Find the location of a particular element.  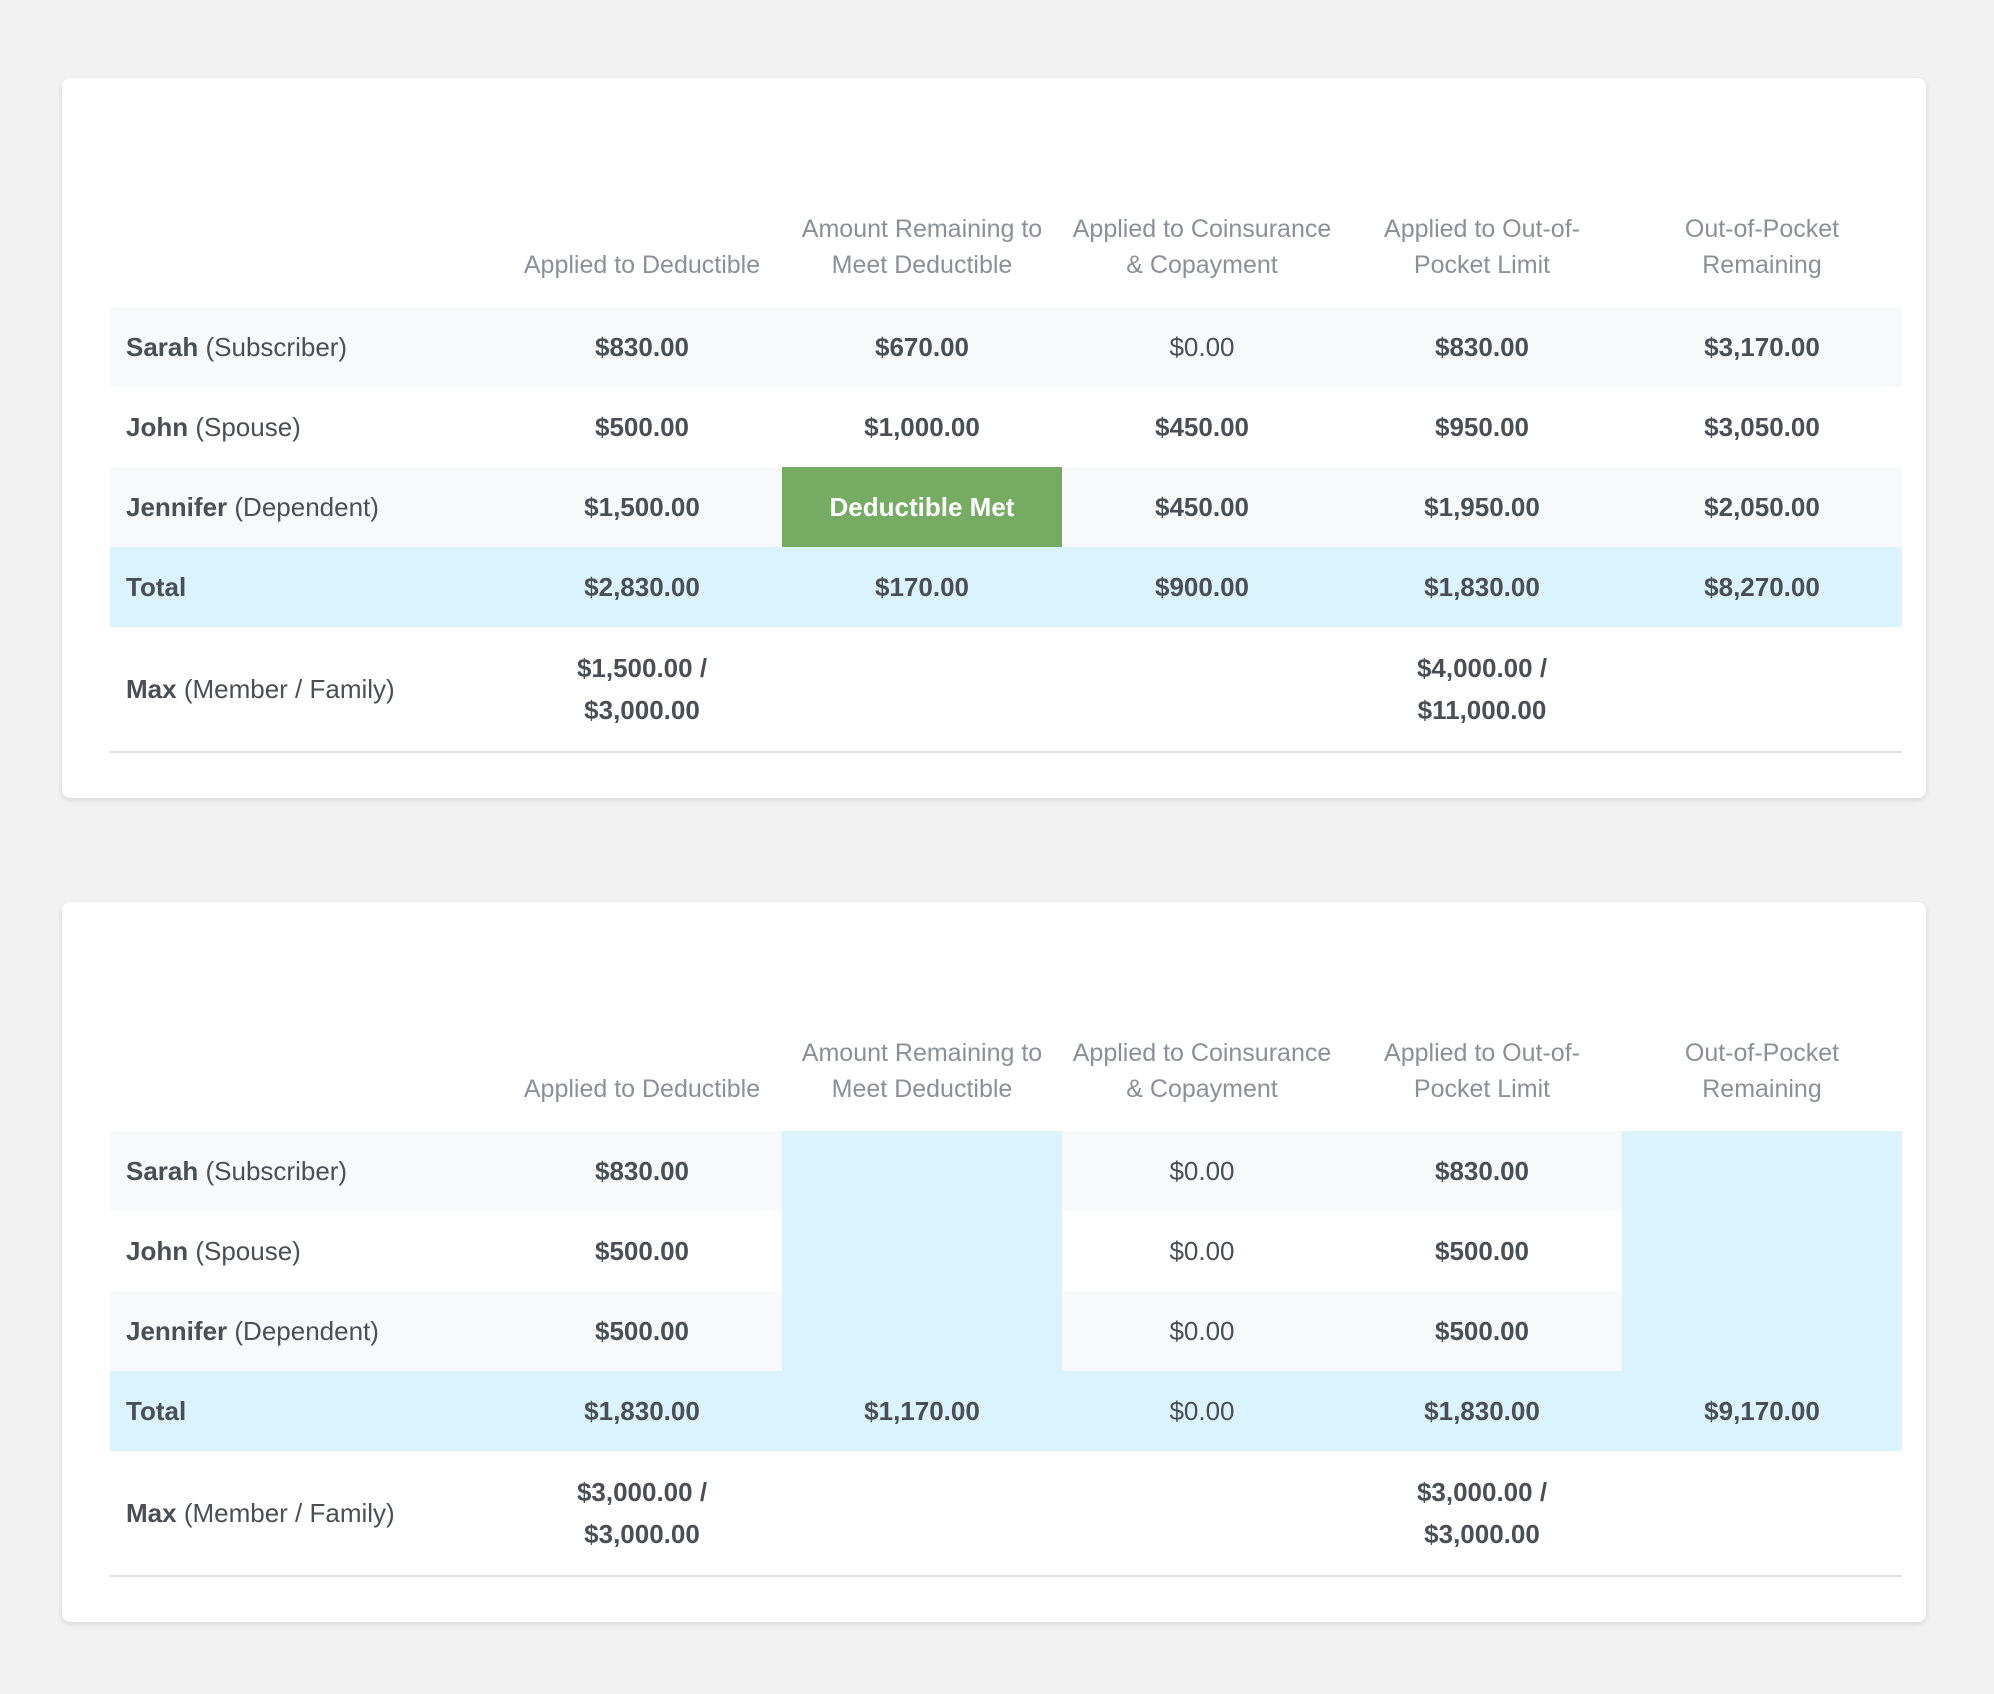

member-label: Sarah (Subscriber) is located at coordinates (306, 347).